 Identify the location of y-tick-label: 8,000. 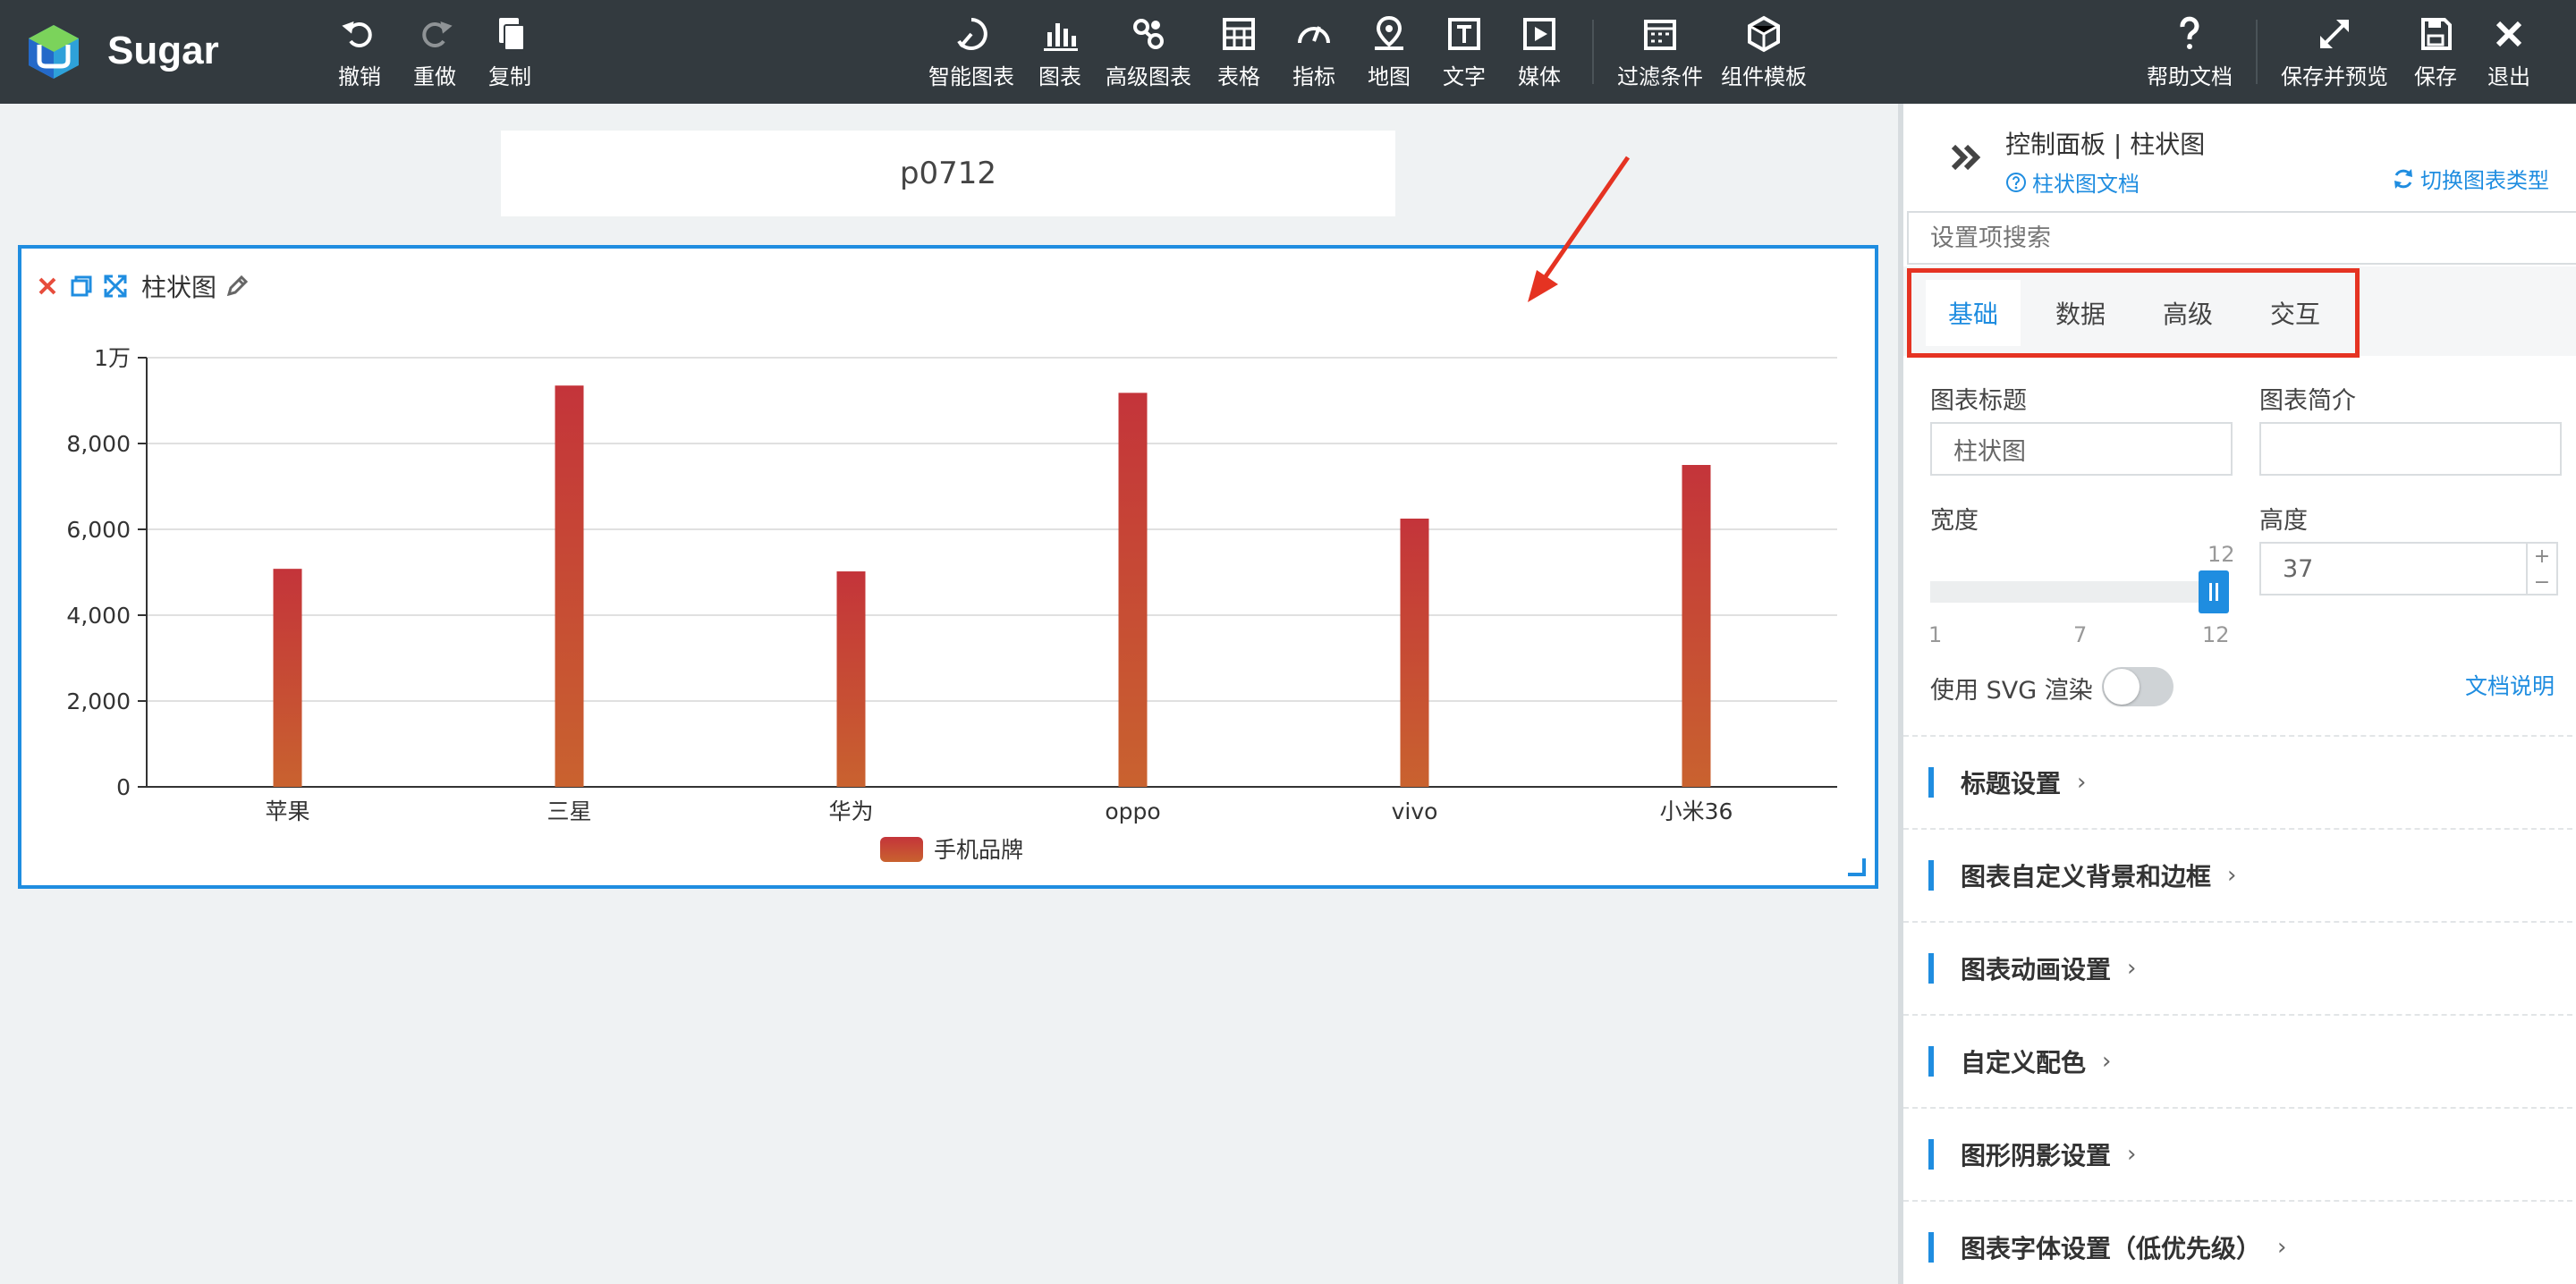
(98, 444).